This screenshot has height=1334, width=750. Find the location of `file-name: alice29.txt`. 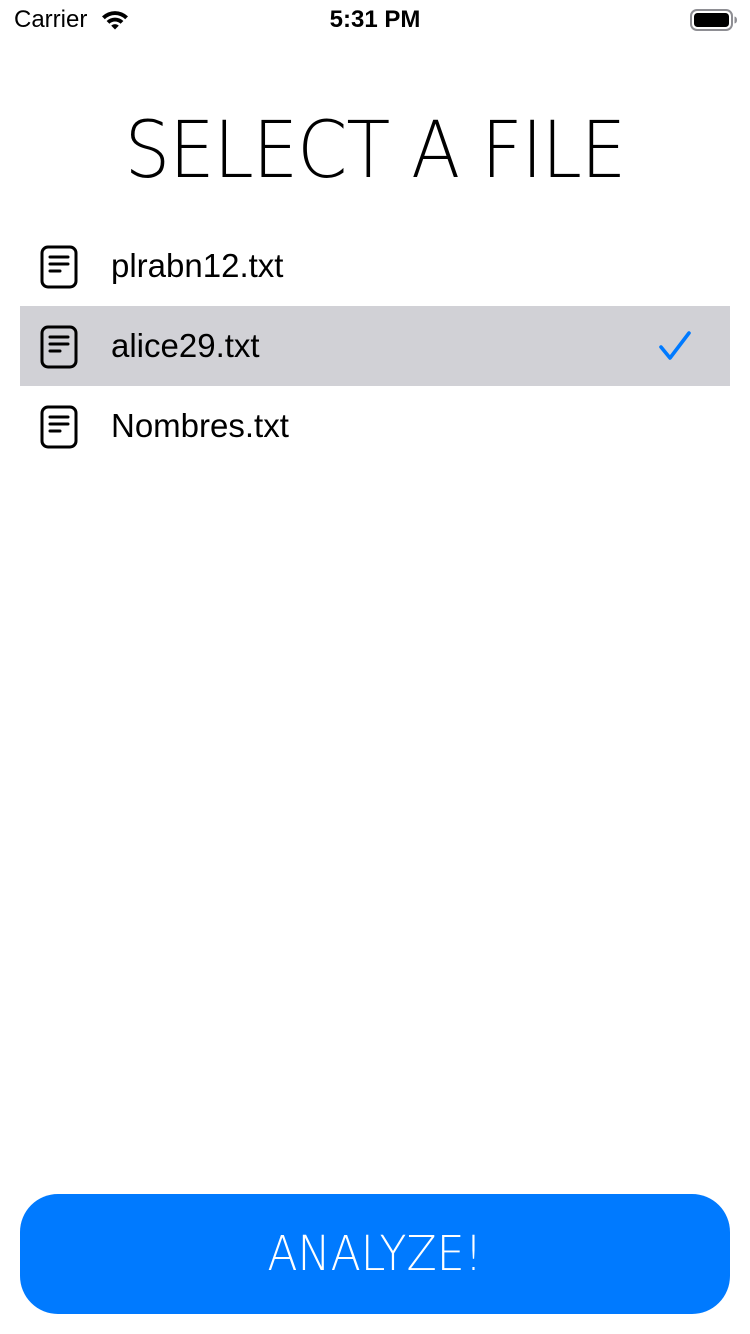

file-name: alice29.txt is located at coordinates (185, 345).